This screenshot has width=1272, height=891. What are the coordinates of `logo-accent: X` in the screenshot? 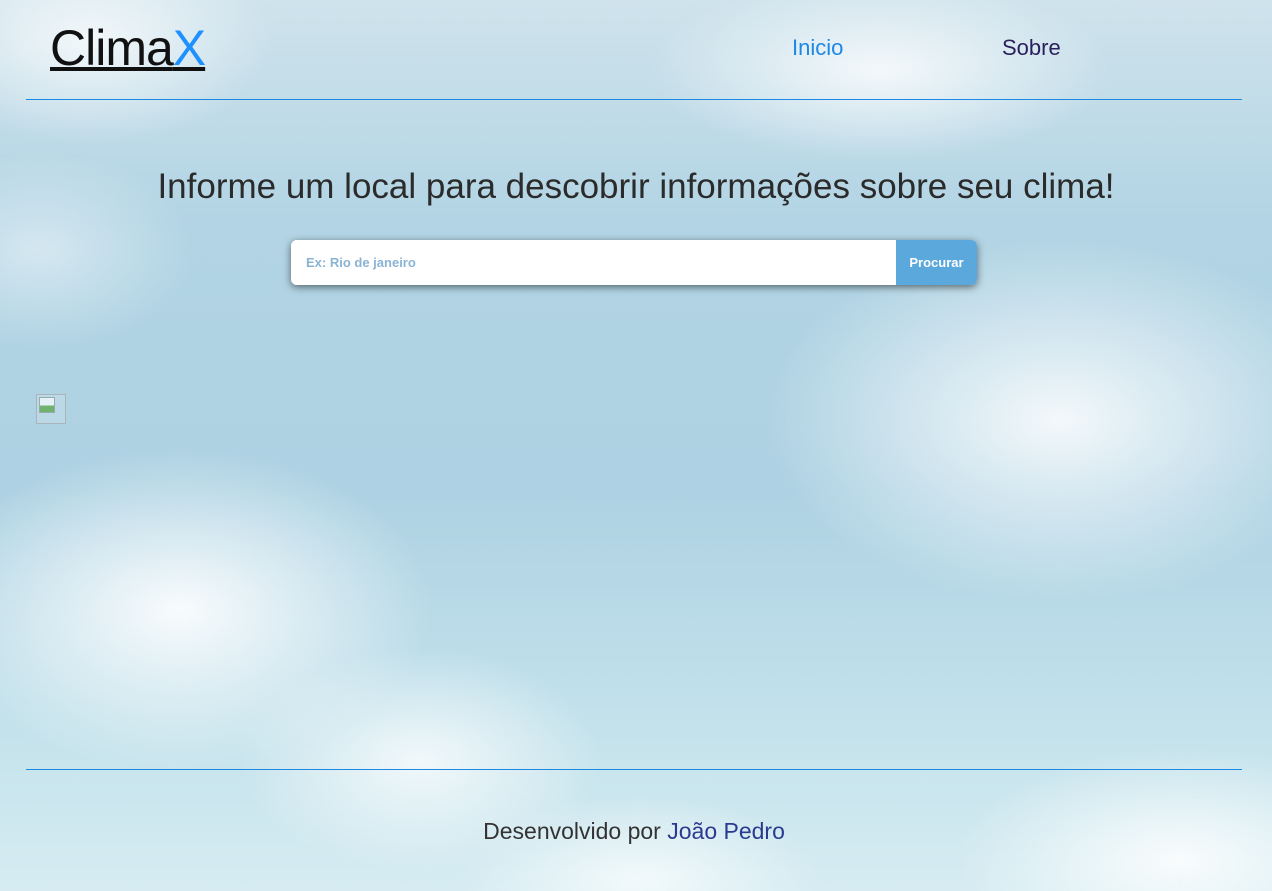 It's located at (189, 48).